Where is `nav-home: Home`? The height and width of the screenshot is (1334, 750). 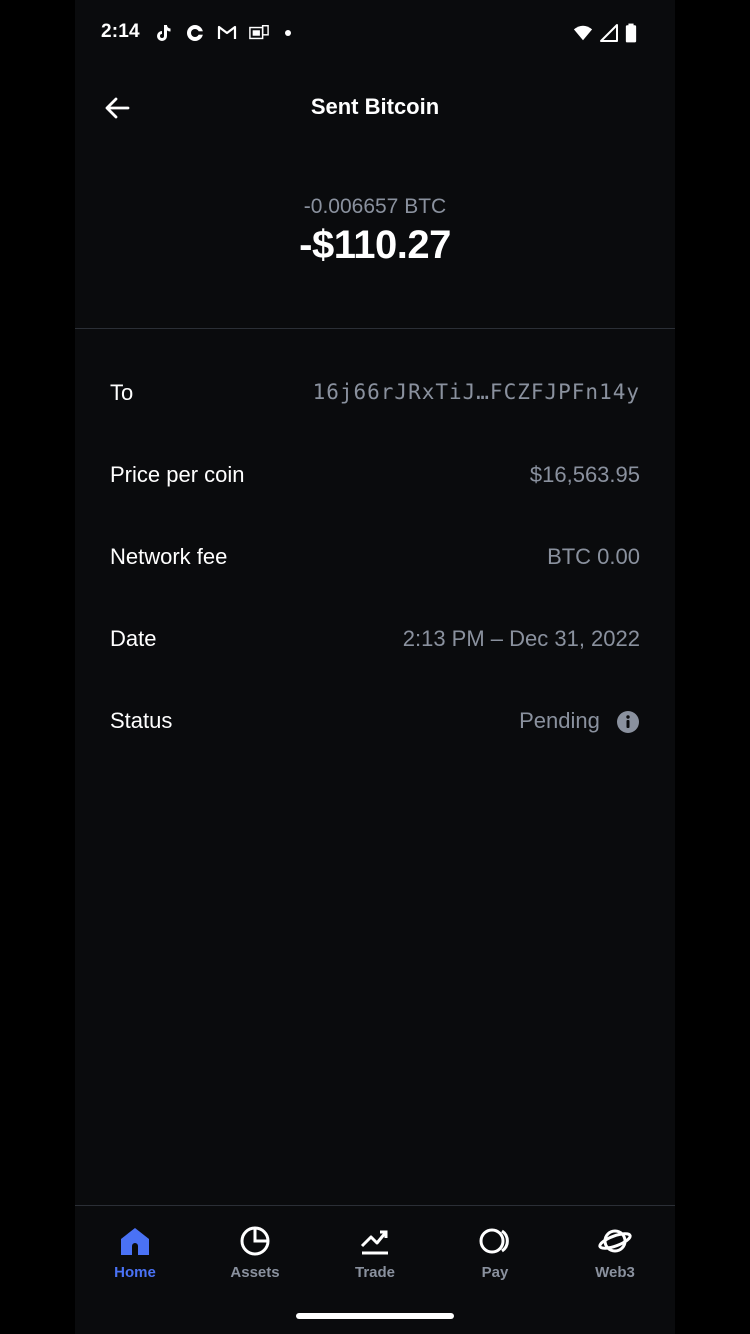
nav-home: Home is located at coordinates (135, 1252).